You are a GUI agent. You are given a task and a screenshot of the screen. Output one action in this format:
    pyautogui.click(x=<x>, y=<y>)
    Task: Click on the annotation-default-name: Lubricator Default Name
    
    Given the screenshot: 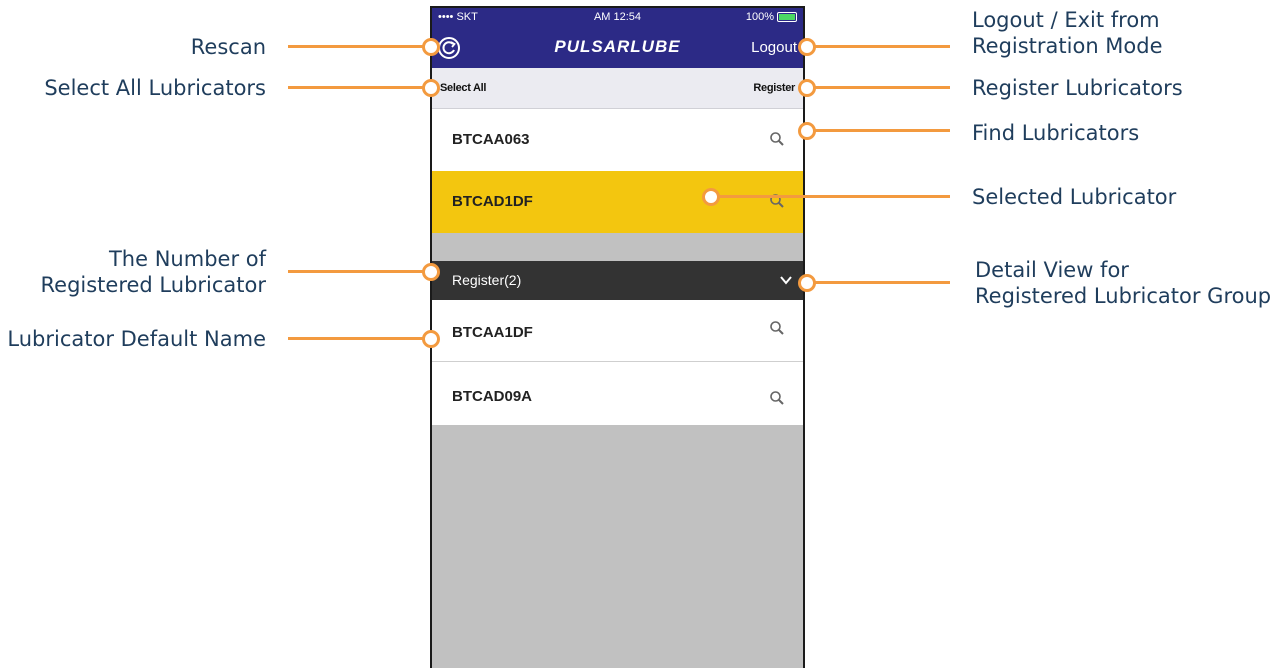 What is the action you would take?
    pyautogui.click(x=136, y=339)
    